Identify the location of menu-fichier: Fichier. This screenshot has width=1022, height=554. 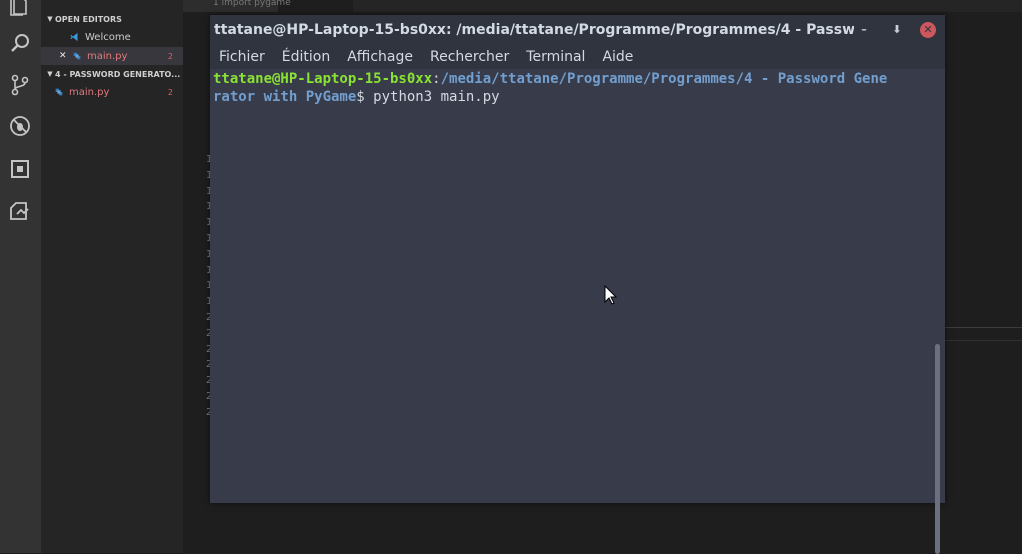
(242, 57).